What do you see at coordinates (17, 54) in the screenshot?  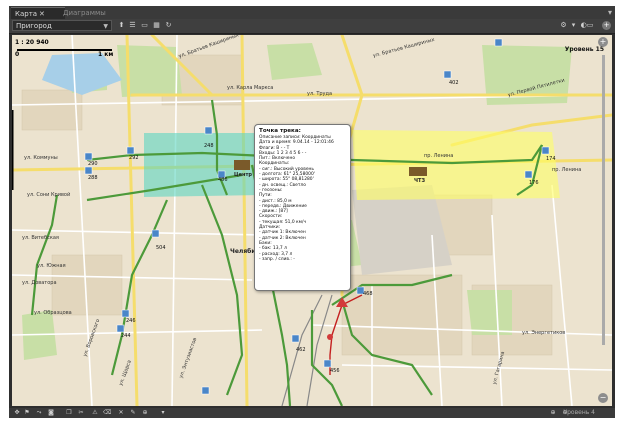 I see `scale-start: 0` at bounding box center [17, 54].